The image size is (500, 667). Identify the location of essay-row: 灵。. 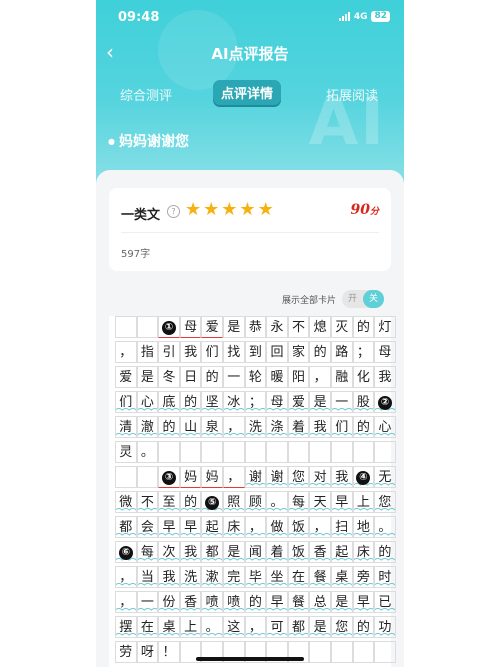
(255, 452).